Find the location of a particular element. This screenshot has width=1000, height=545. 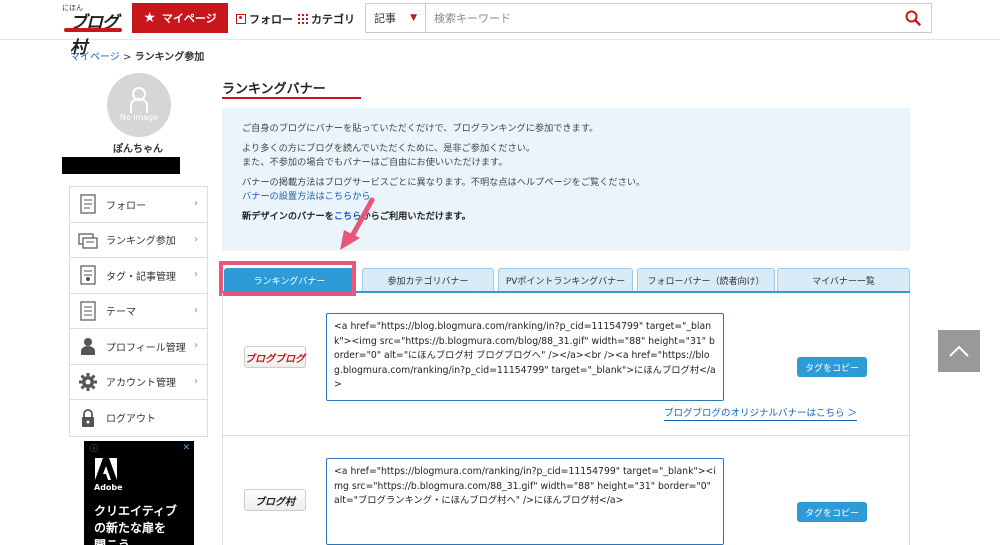

sidebar-item-logout: ログアウト is located at coordinates (138, 418).